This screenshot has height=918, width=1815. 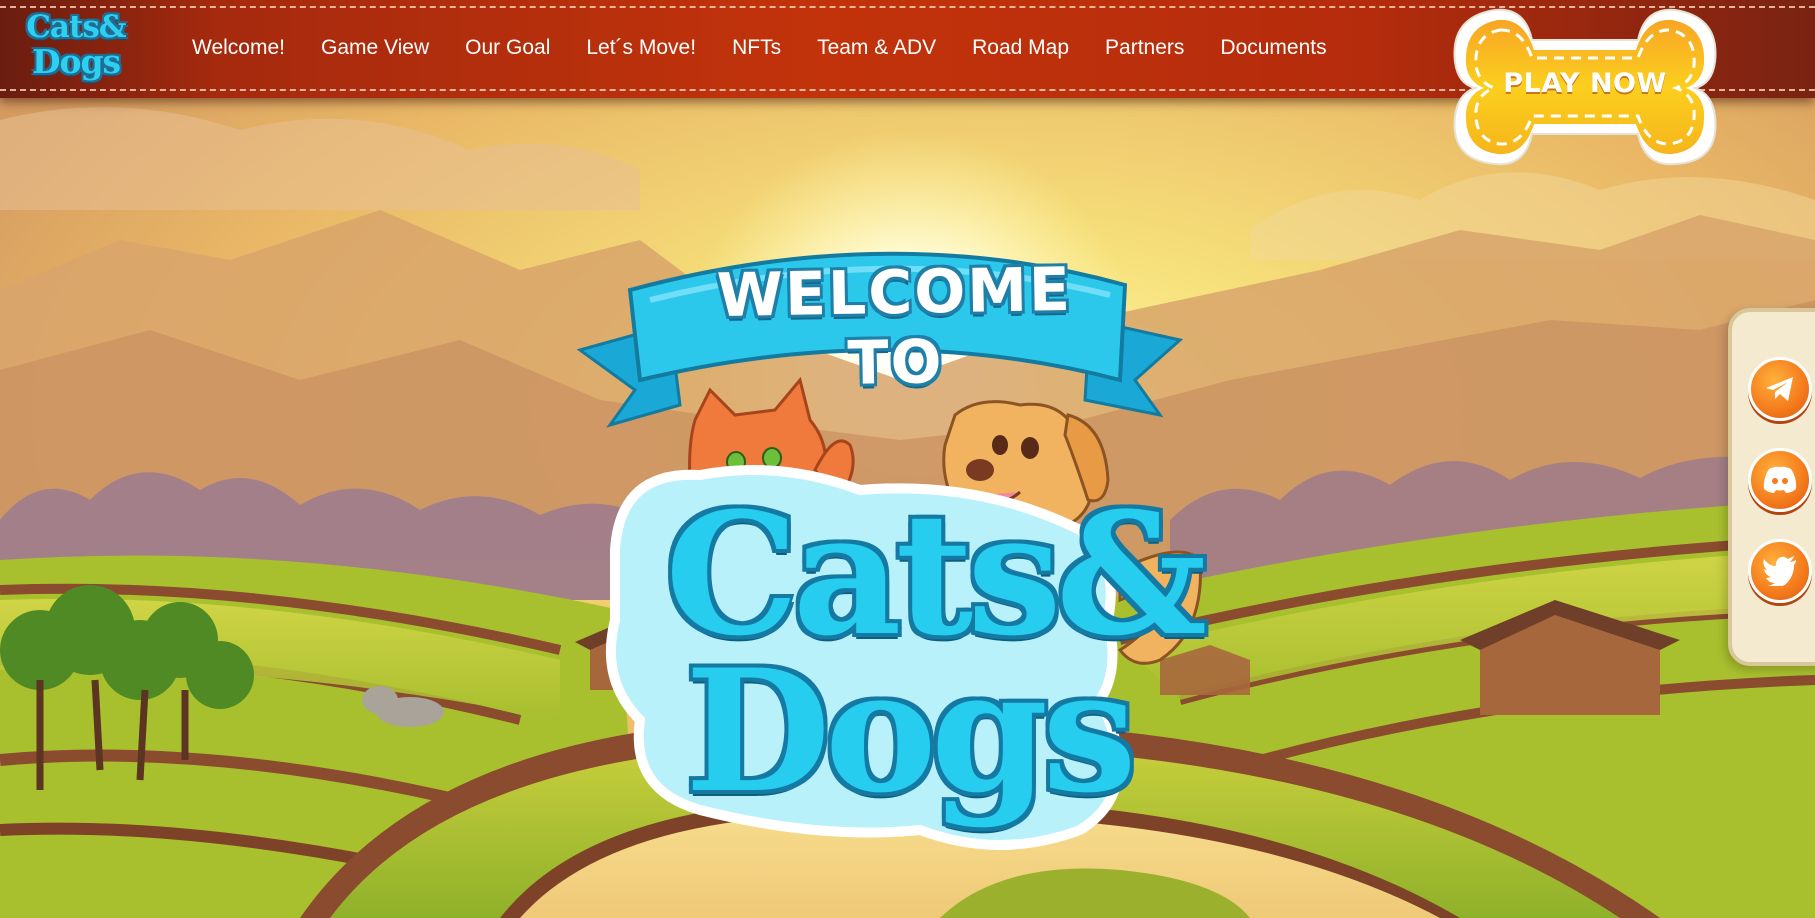 I want to click on nav-game-view: Game View, so click(x=375, y=48).